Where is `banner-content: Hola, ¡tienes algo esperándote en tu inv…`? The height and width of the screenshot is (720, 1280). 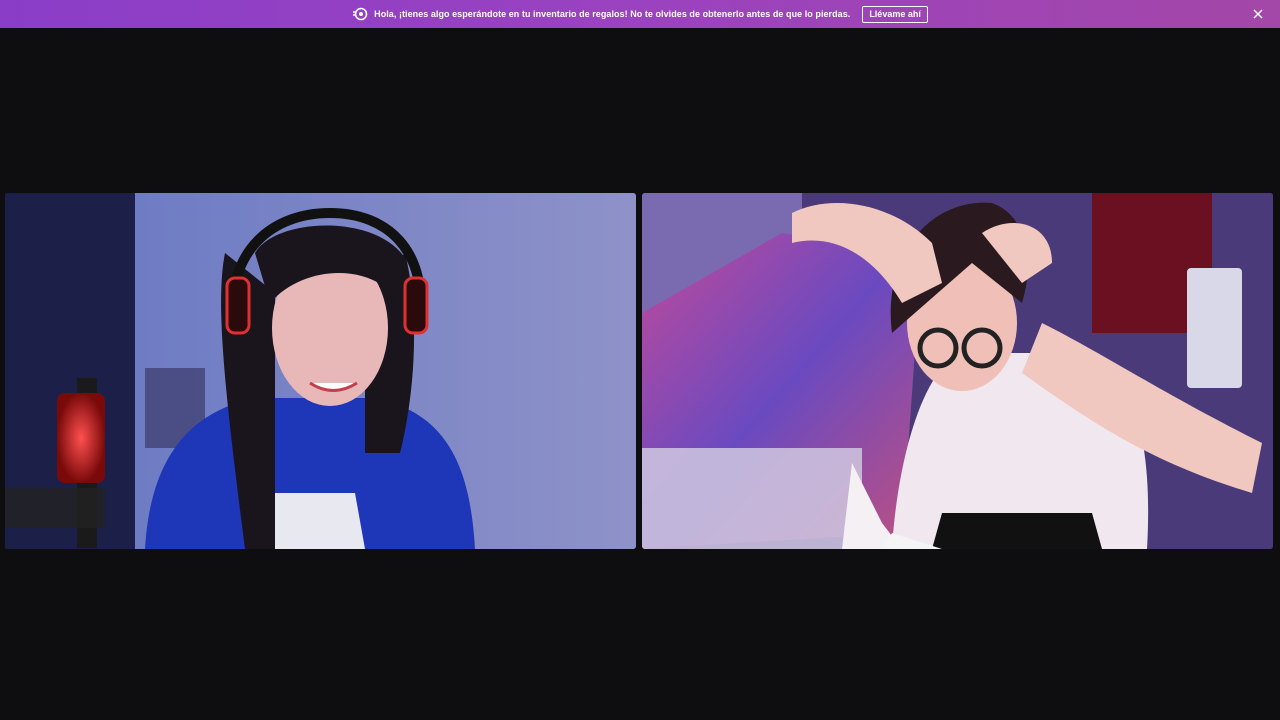
banner-content: Hola, ¡tienes algo esperándote en tu inv… is located at coordinates (640, 14).